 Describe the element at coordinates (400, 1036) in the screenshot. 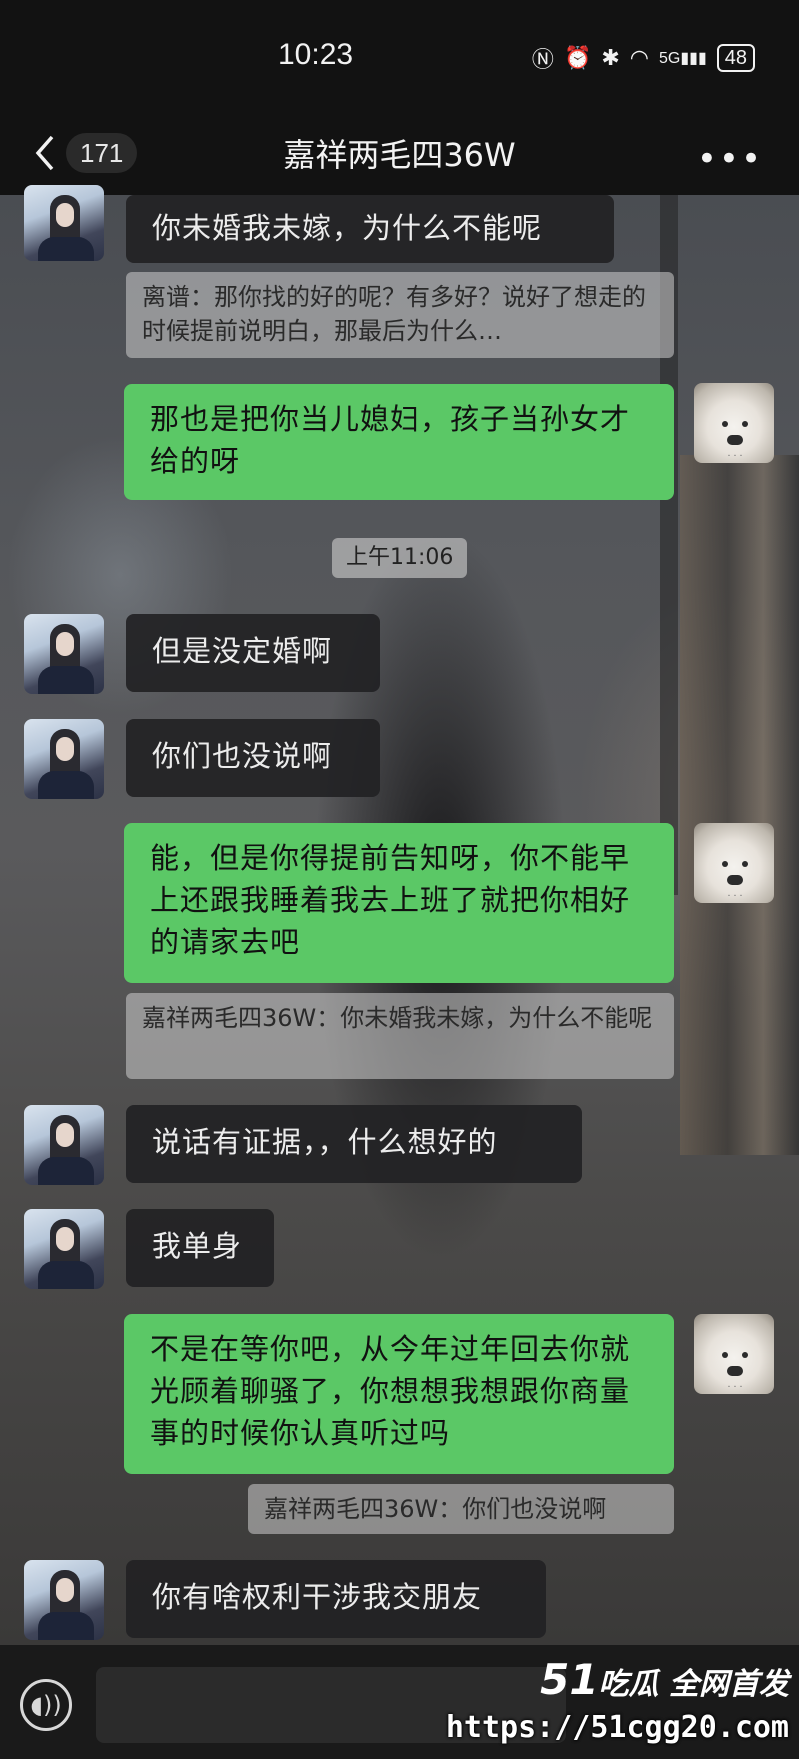

I see `quoted-message: 嘉祥两毛四36W：你未婚我未嫁，为什么不能呢` at that location.